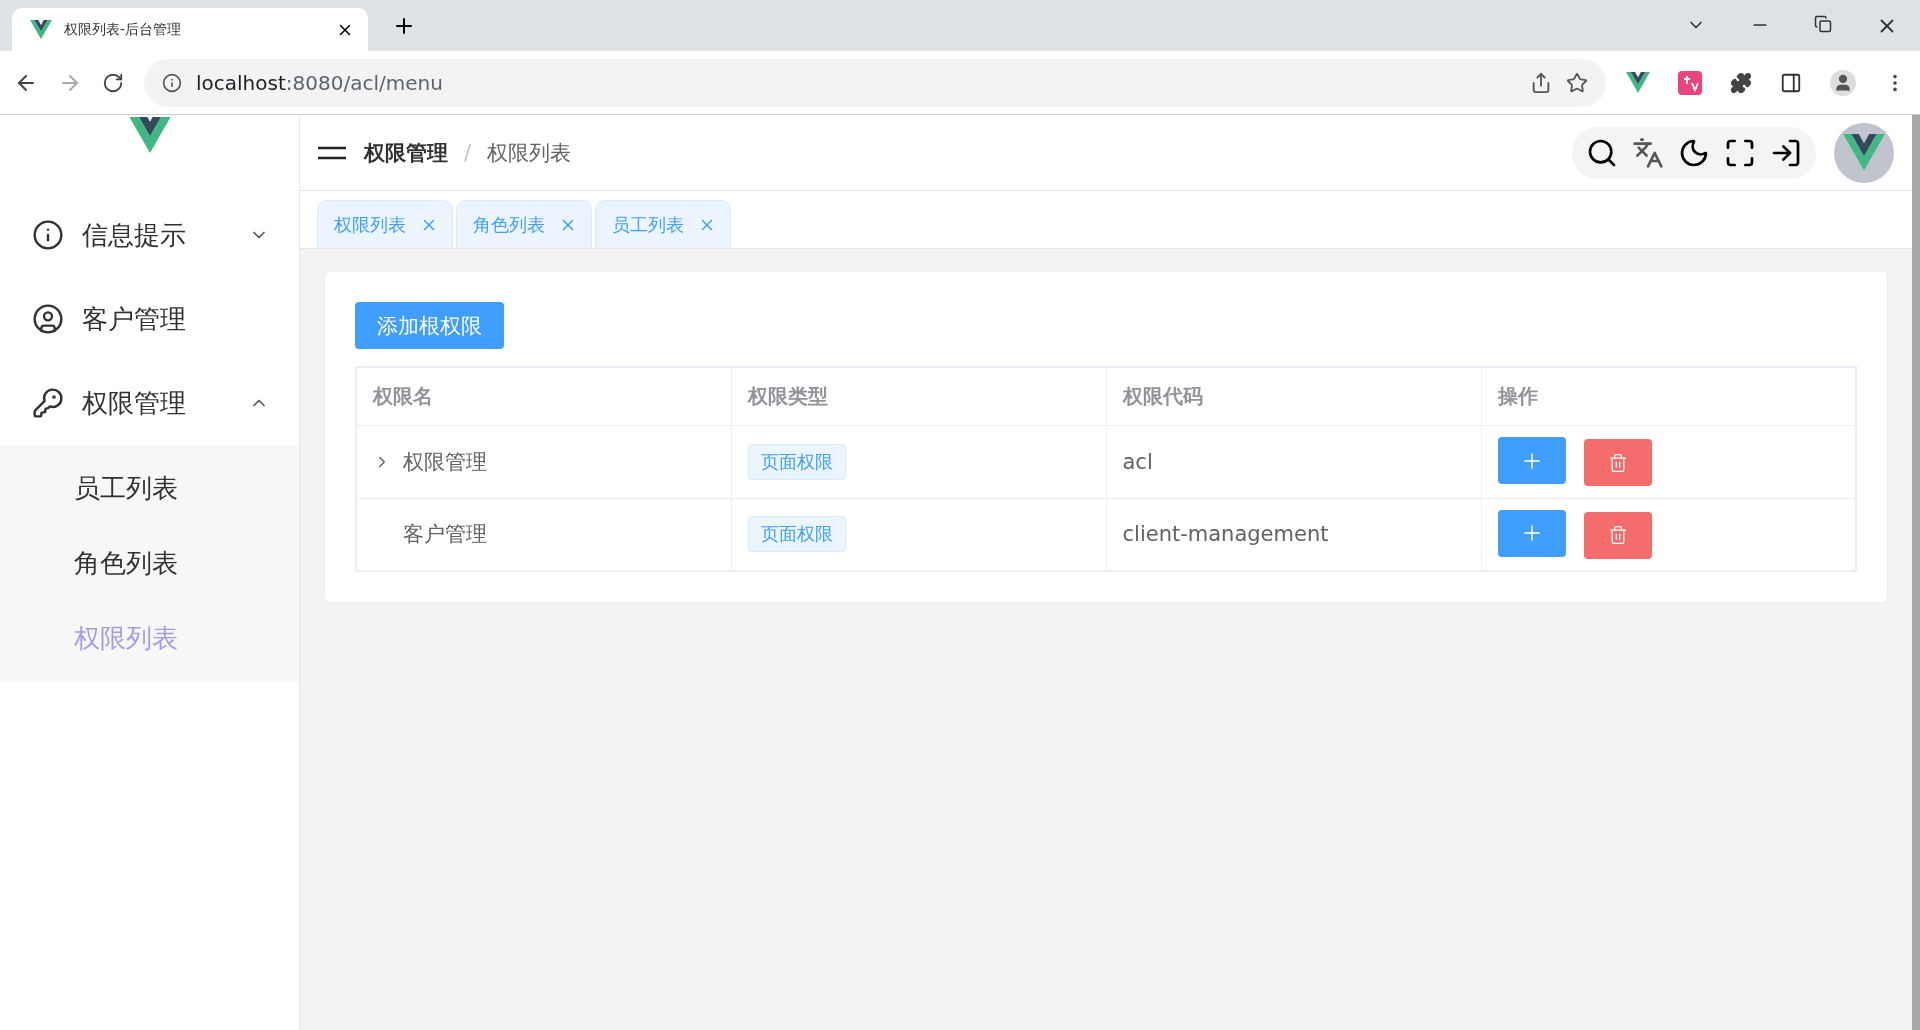  Describe the element at coordinates (1293, 396) in the screenshot. I see `column-header: 权限代码` at that location.